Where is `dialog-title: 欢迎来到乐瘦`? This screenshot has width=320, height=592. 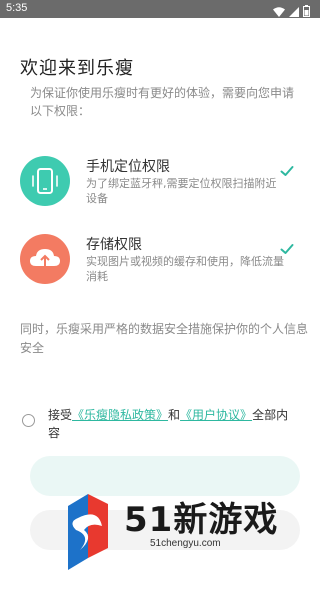
dialog-title: 欢迎来到乐瘦 is located at coordinates (77, 68).